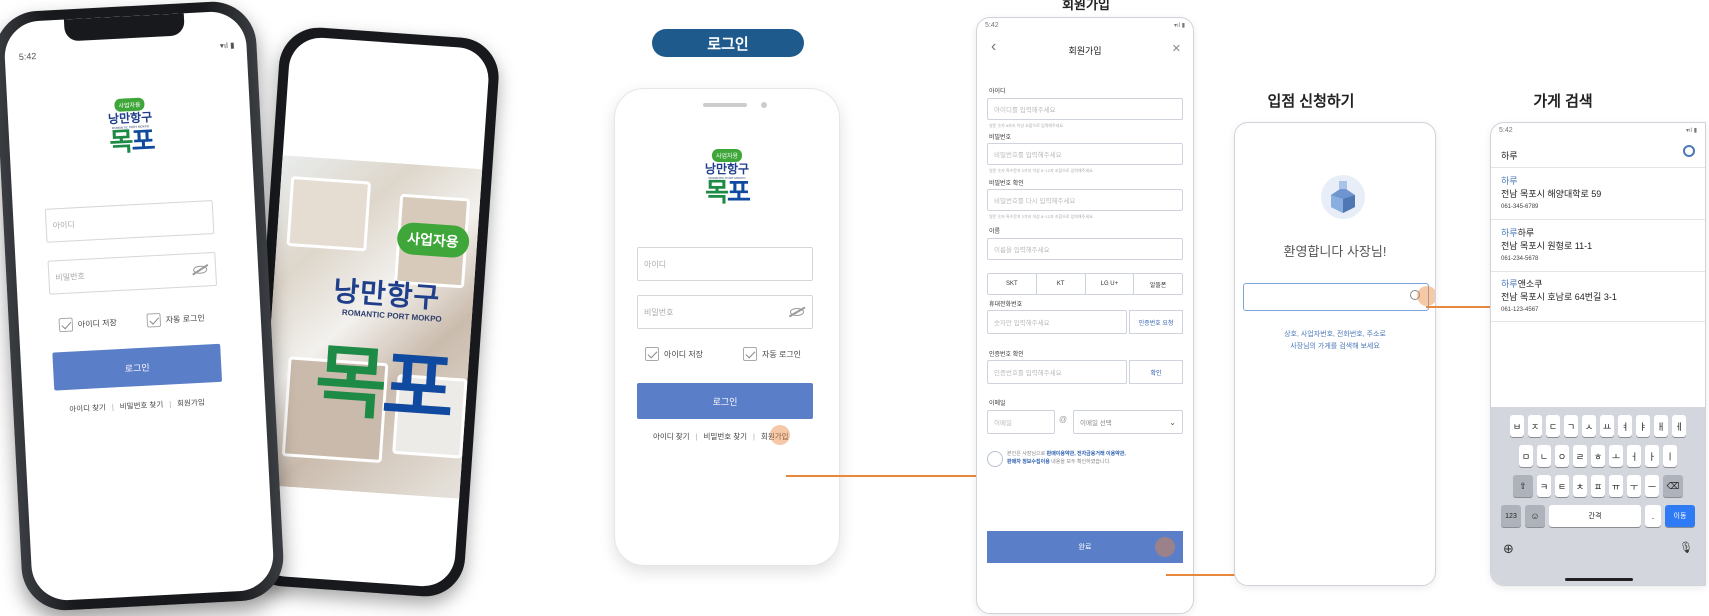 The width and height of the screenshot is (1709, 616). Describe the element at coordinates (1670, 456) in the screenshot. I see `key-8: ㅣ` at that location.